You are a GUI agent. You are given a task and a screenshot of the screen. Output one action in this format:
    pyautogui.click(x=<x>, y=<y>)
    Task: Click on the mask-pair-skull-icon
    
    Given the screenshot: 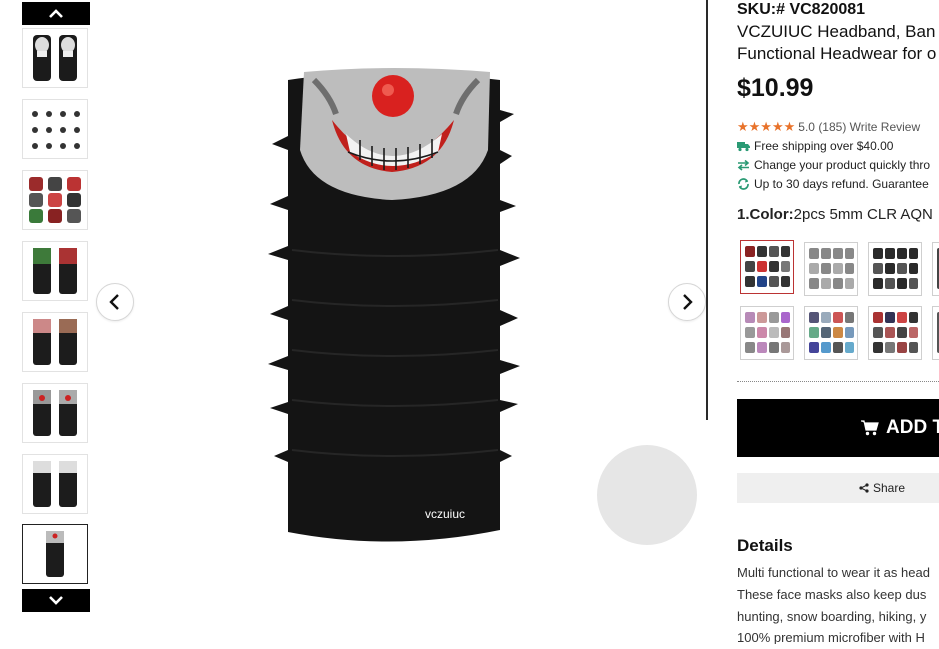 What is the action you would take?
    pyautogui.click(x=55, y=484)
    